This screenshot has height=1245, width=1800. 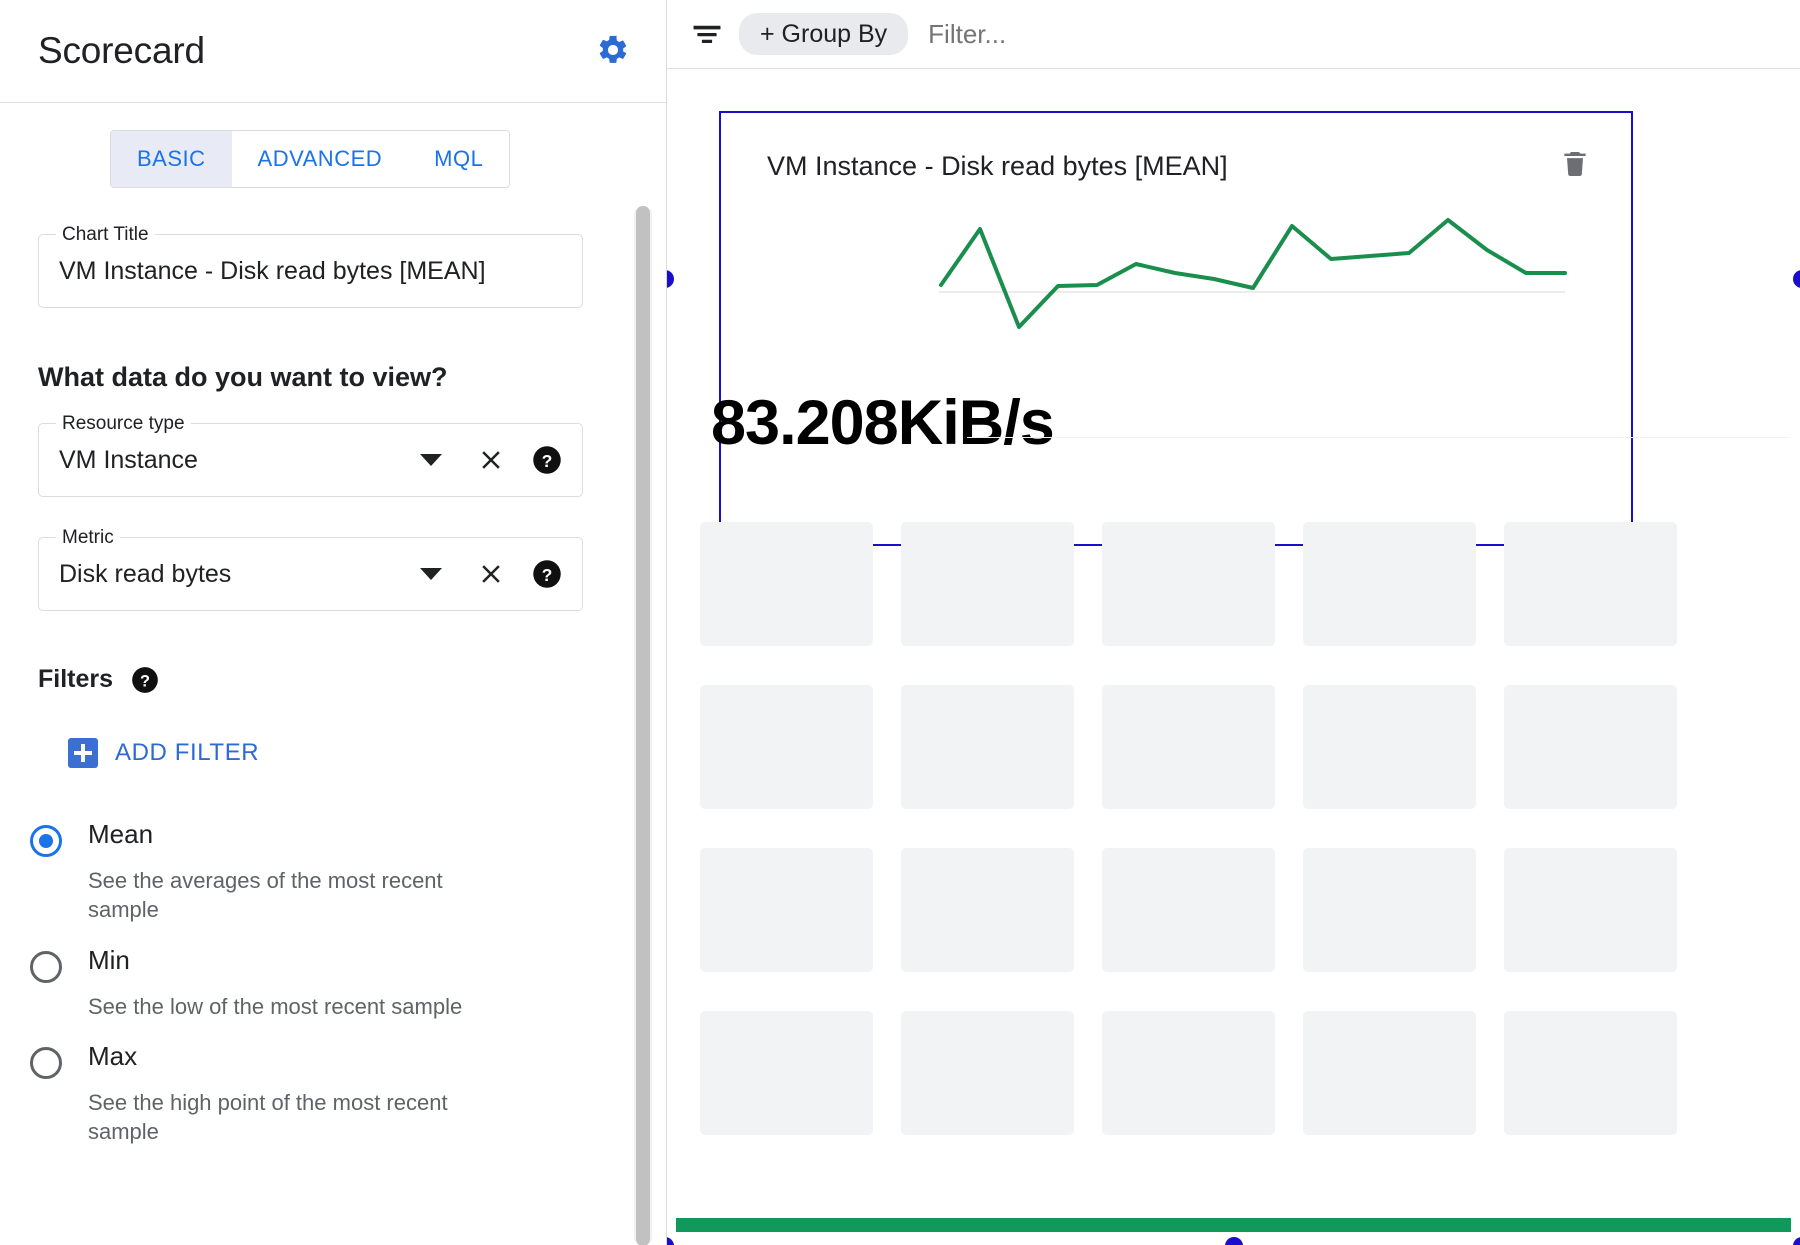 I want to click on add-filter-button: ADD FILTER, so click(x=163, y=753).